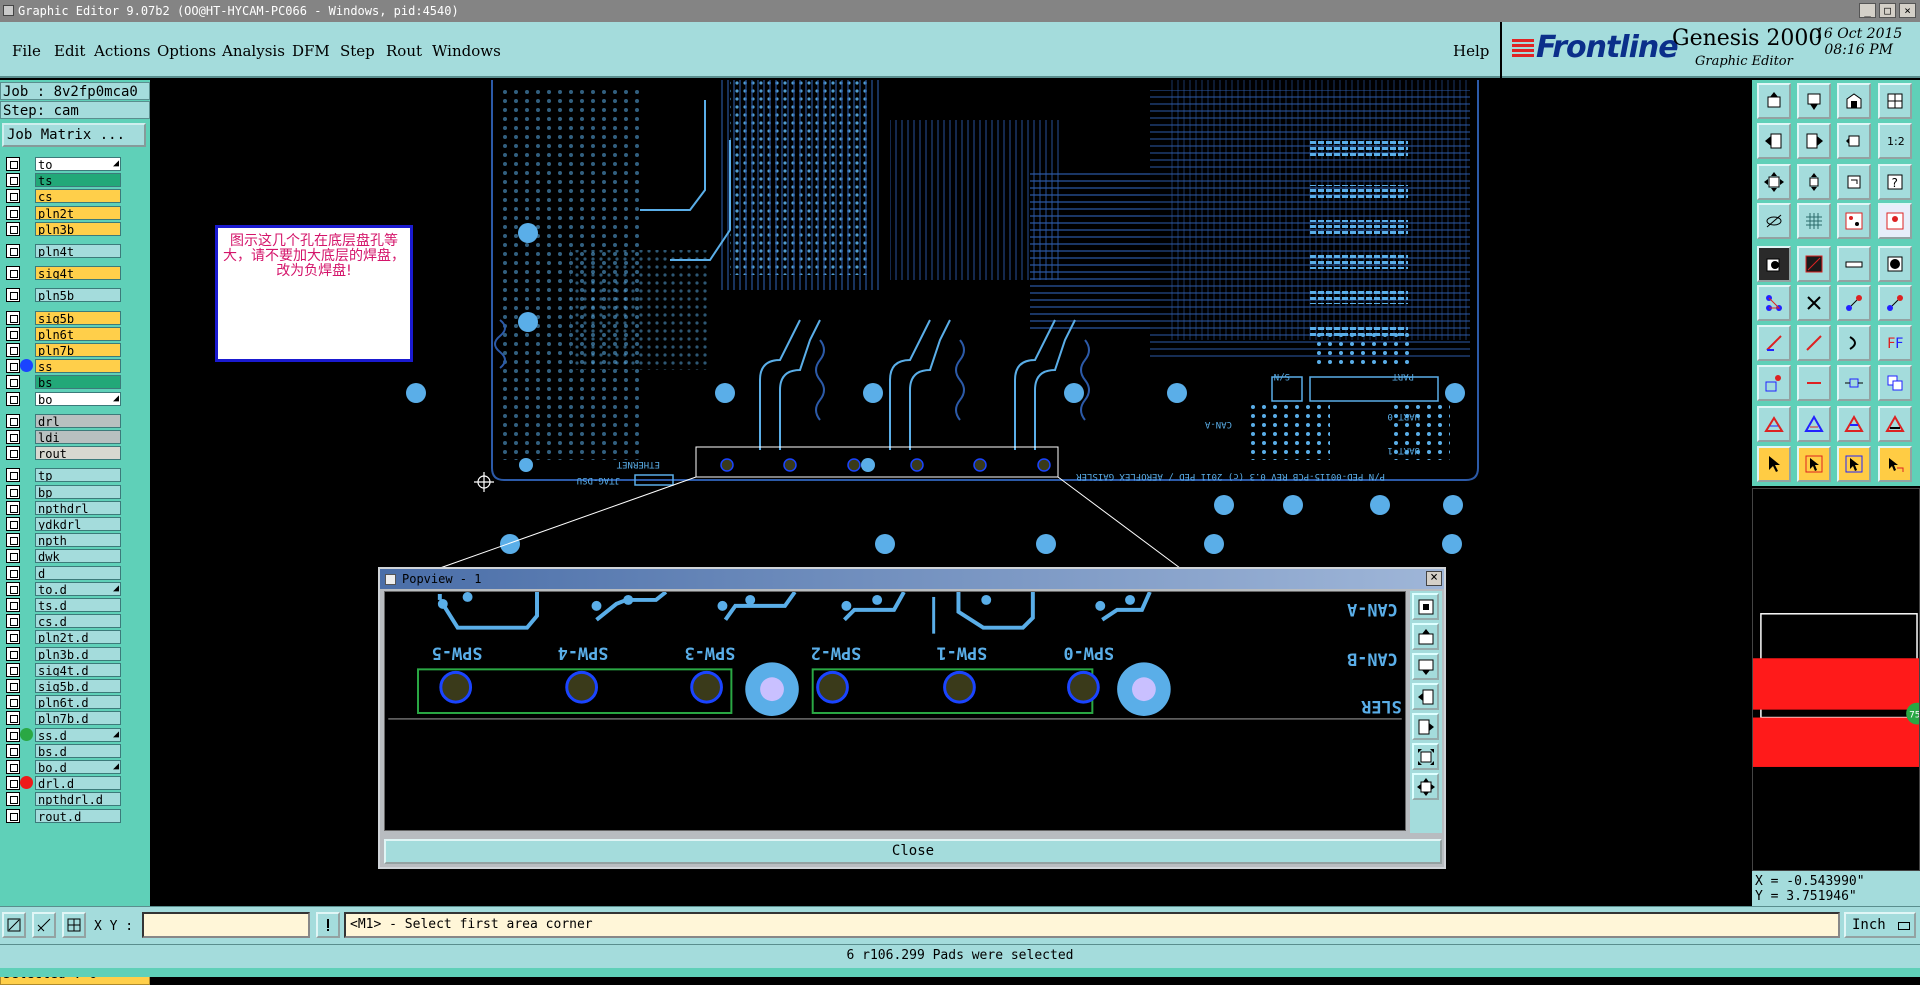  Describe the element at coordinates (328, 925) in the screenshot. I see `status-alert-icon` at that location.